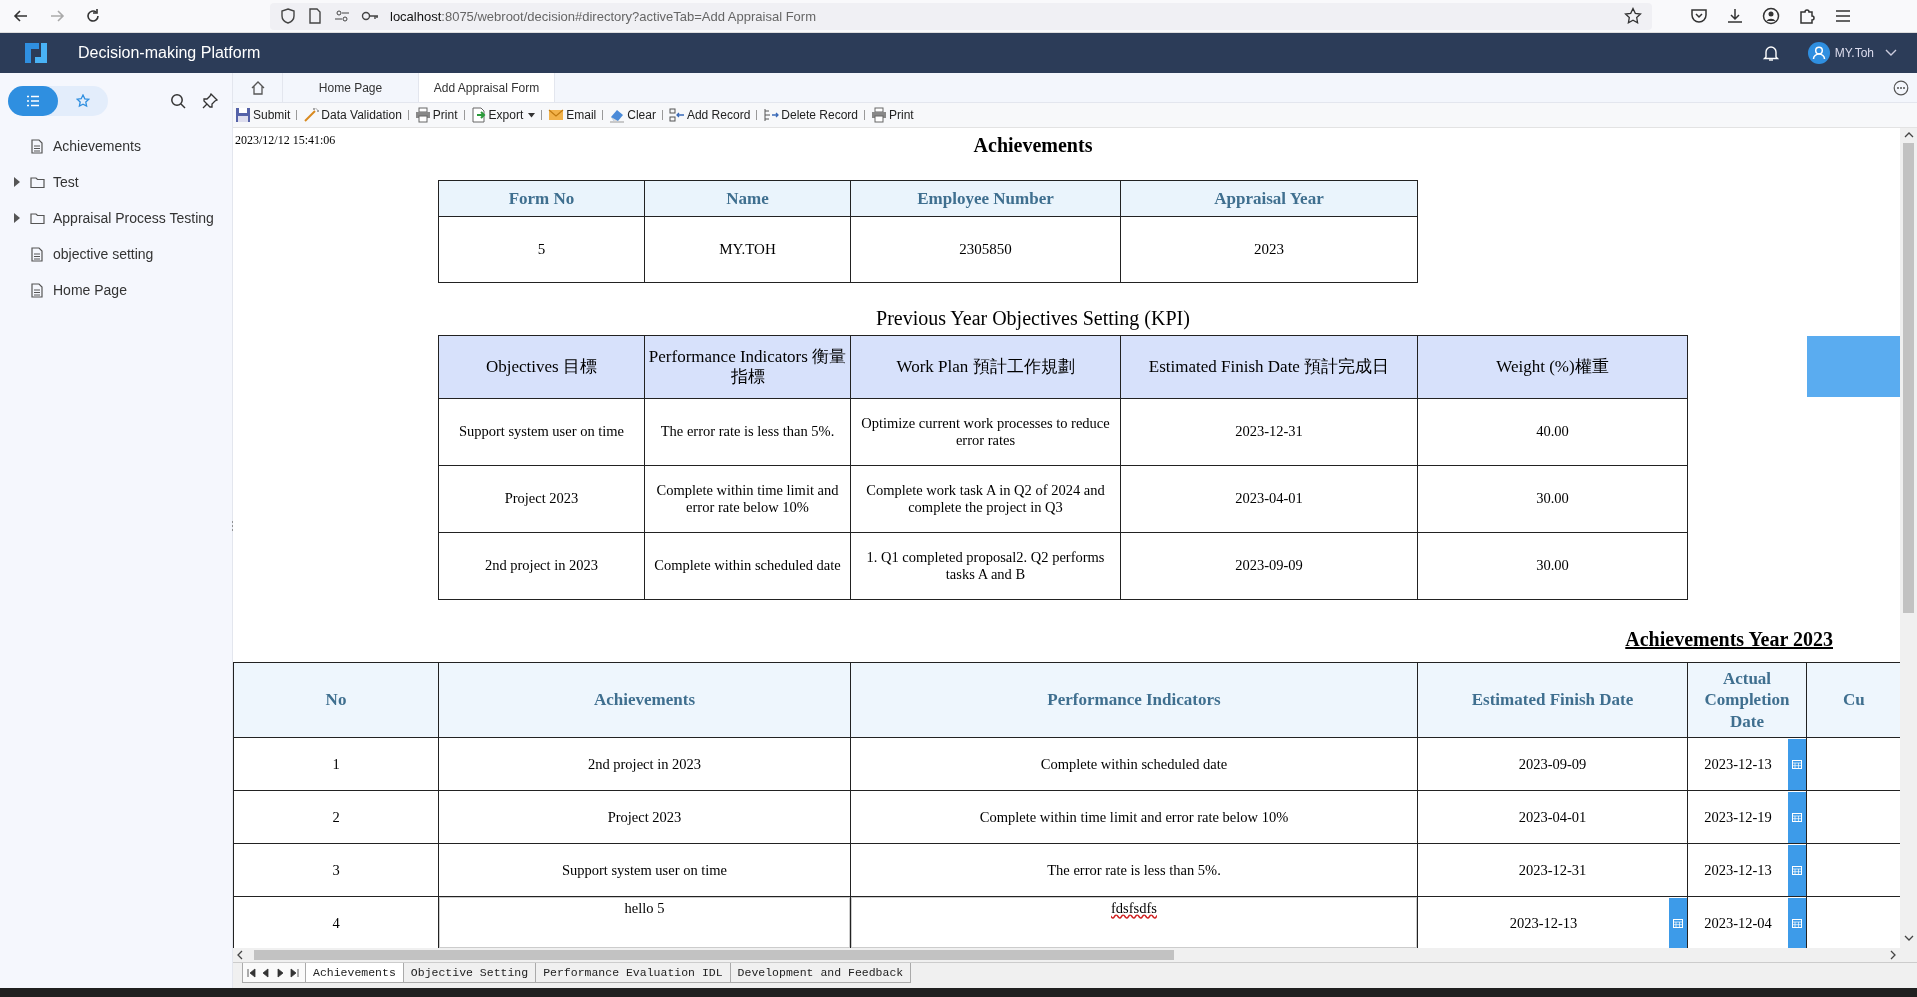 Image resolution: width=1917 pixels, height=997 pixels. What do you see at coordinates (1552, 764) in the screenshot?
I see `table-cell: 2023-09-09` at bounding box center [1552, 764].